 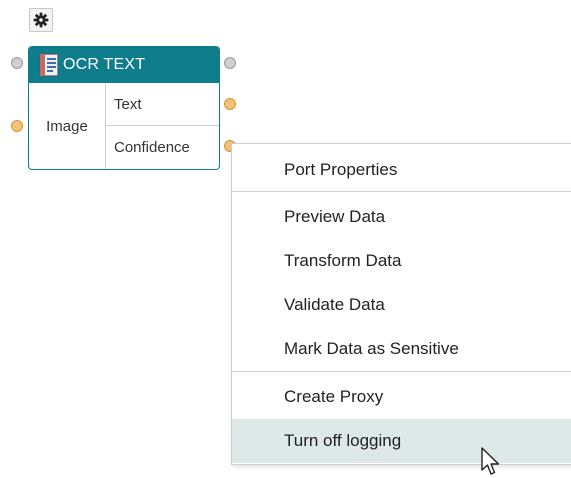 I want to click on menu-item-transform-data: Transform Data, so click(x=401, y=261).